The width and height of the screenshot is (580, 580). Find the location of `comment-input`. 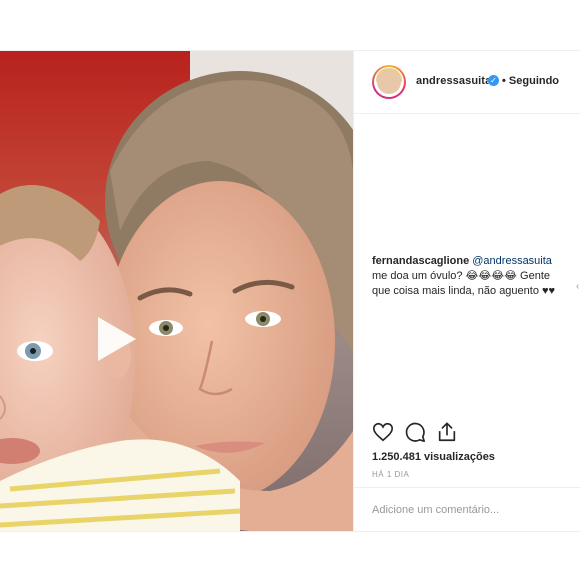

comment-input is located at coordinates (467, 510).